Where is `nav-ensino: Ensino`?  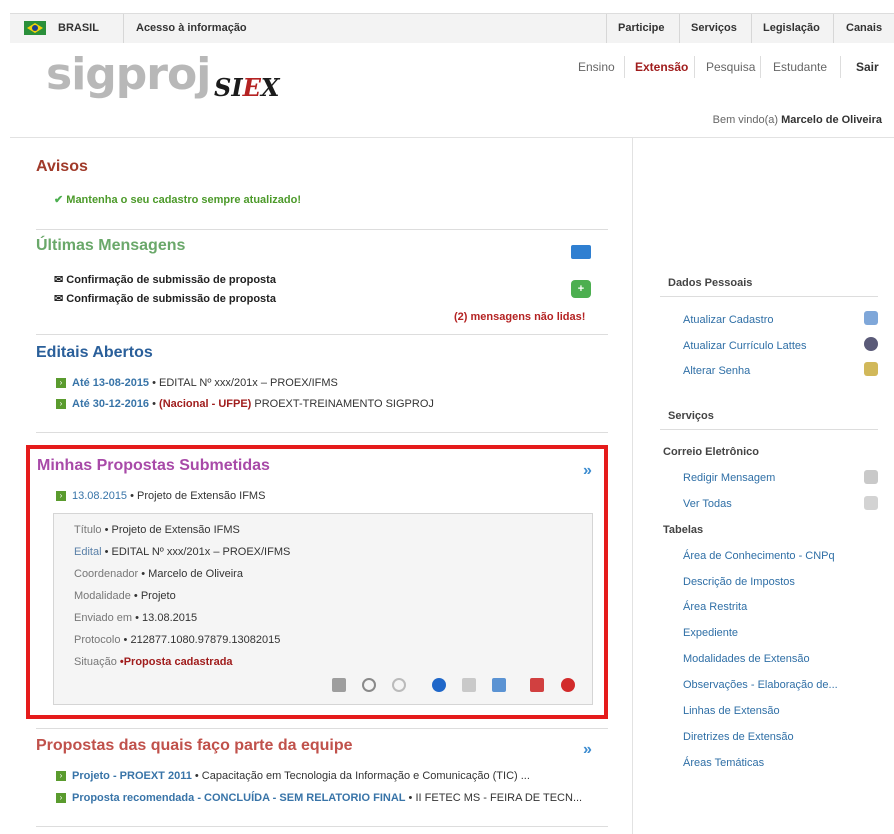 nav-ensino: Ensino is located at coordinates (596, 67).